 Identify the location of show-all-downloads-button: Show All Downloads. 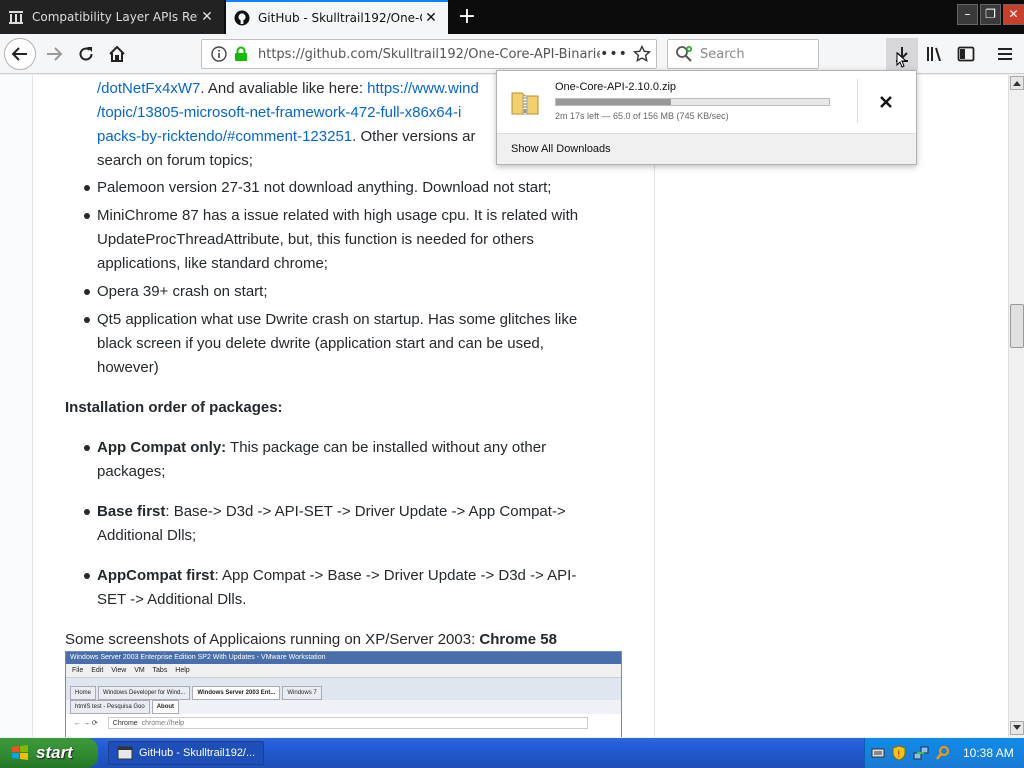
(706, 148).